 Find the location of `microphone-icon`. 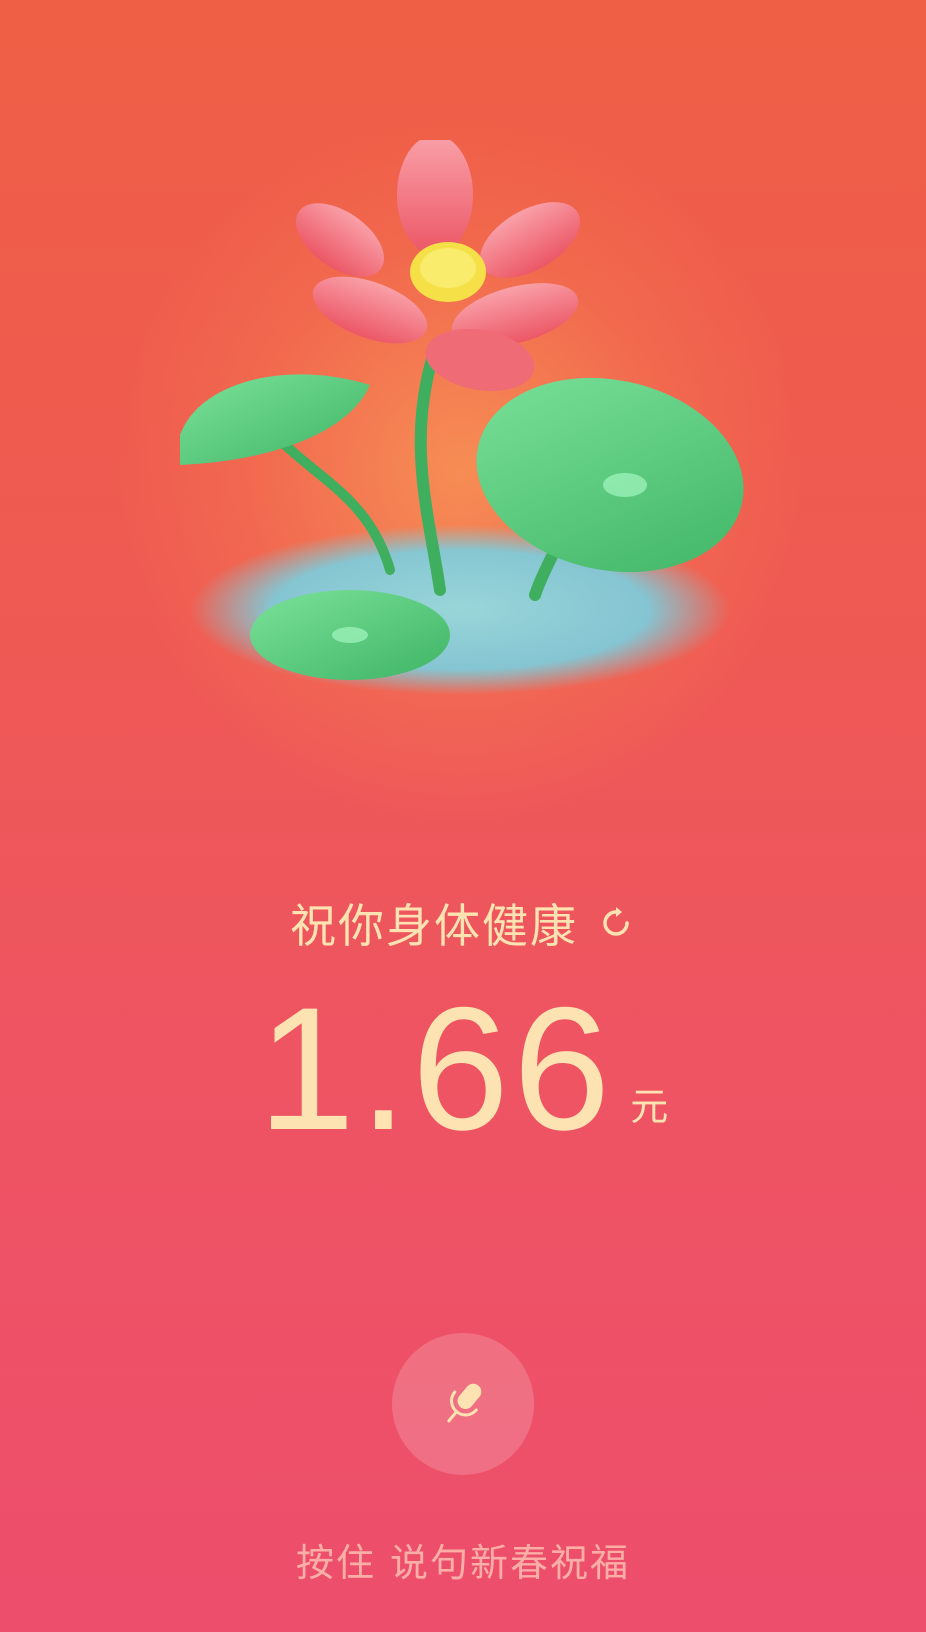

microphone-icon is located at coordinates (464, 1403).